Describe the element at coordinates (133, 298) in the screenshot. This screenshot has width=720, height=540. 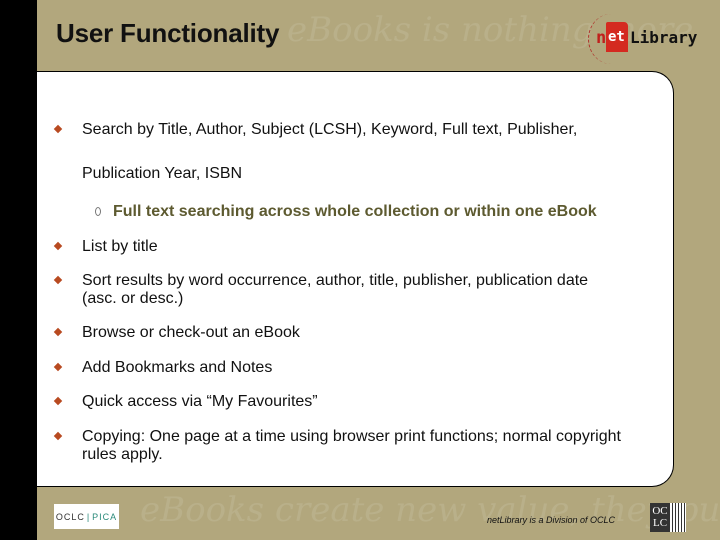
I see `bullet-text-continuation: (asc. or desc.)` at that location.